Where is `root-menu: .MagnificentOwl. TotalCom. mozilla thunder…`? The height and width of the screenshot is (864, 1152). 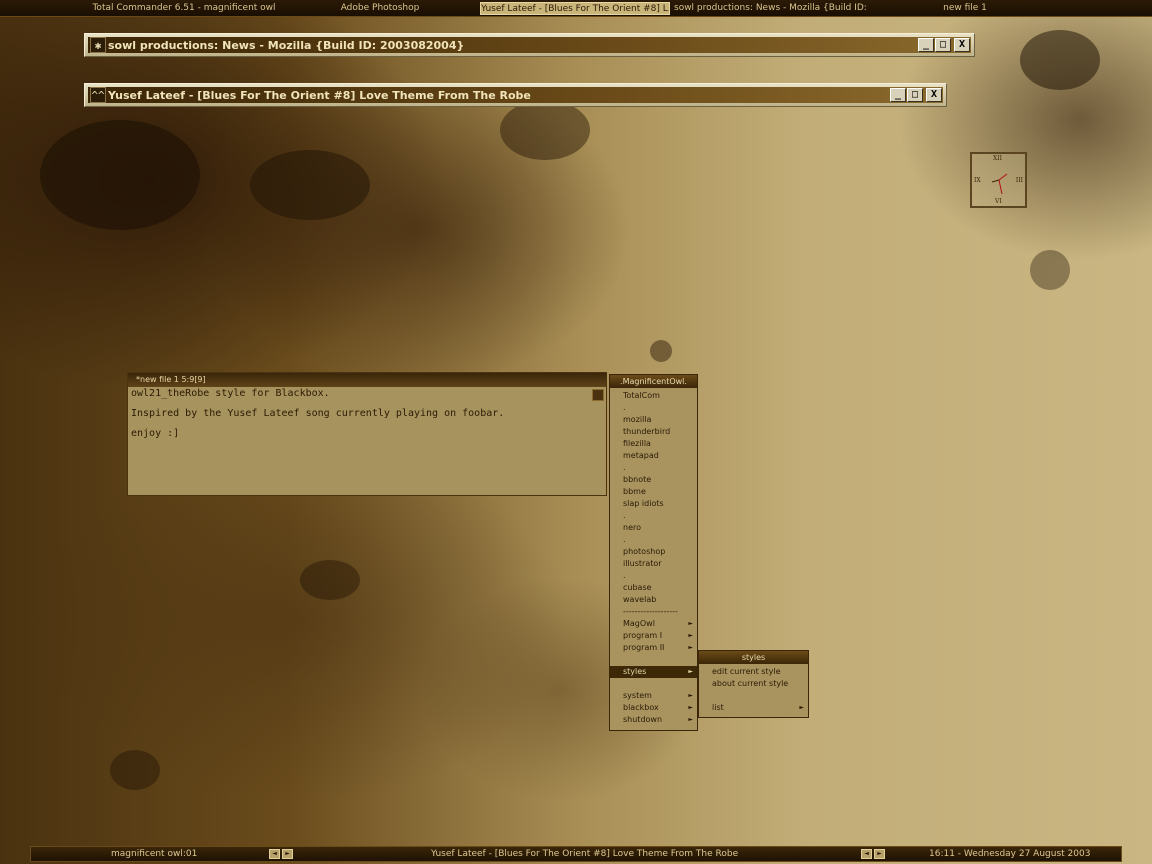 root-menu: .MagnificentOwl. TotalCom. mozilla thunder… is located at coordinates (653, 552).